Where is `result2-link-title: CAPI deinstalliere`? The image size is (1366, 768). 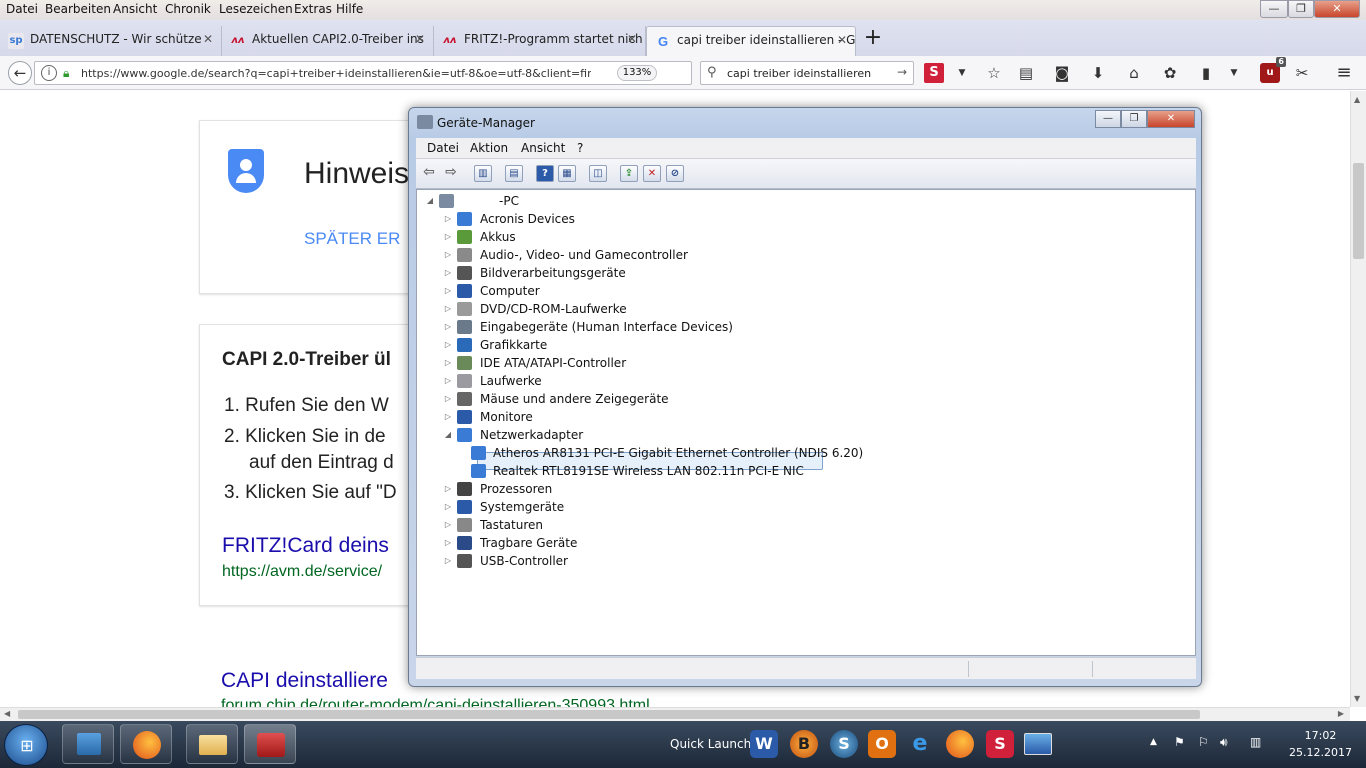
result2-link-title: CAPI deinstalliere is located at coordinates (304, 681).